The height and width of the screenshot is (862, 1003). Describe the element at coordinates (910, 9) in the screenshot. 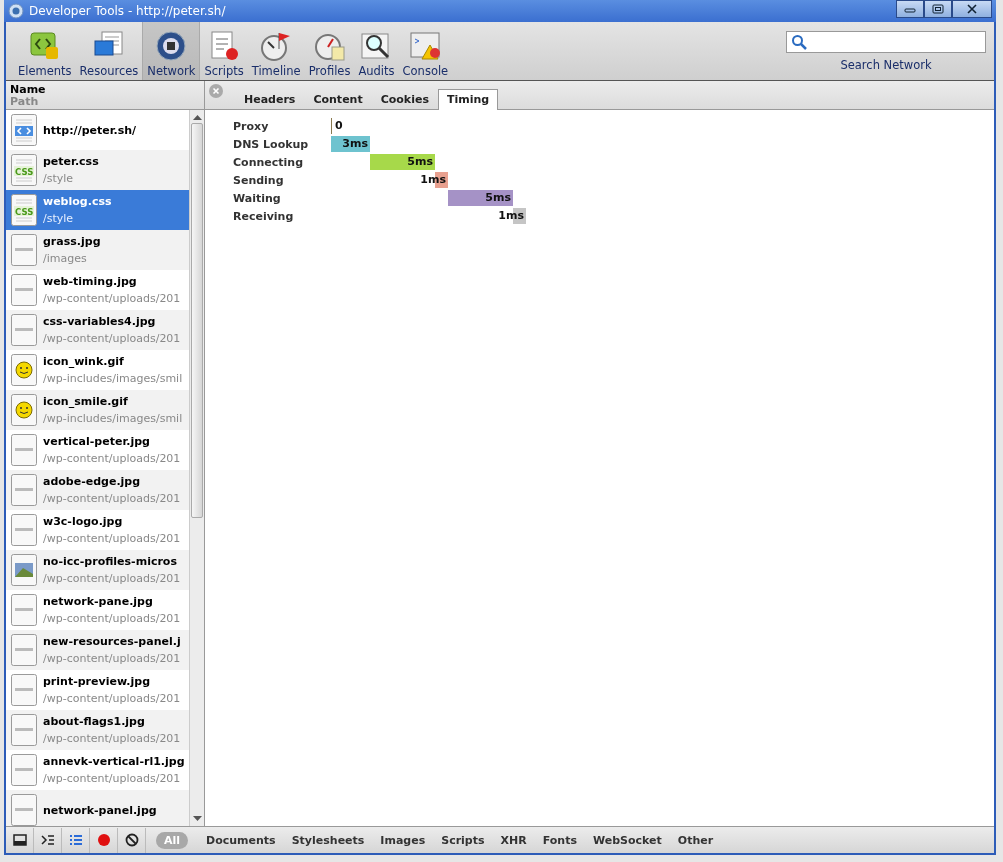

I see `minimize-button` at that location.